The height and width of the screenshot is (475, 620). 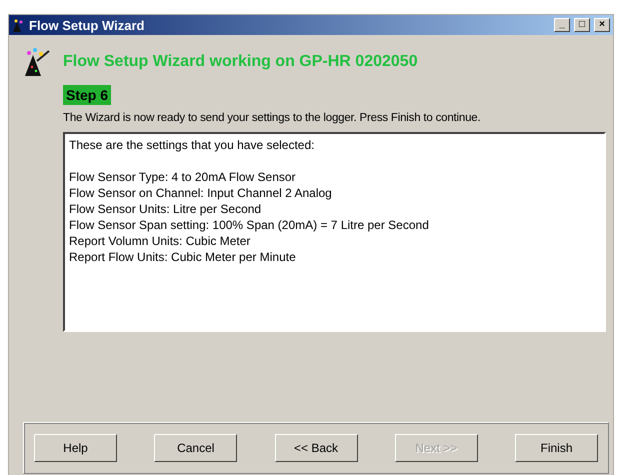 What do you see at coordinates (562, 25) in the screenshot?
I see `minimize-button: _` at bounding box center [562, 25].